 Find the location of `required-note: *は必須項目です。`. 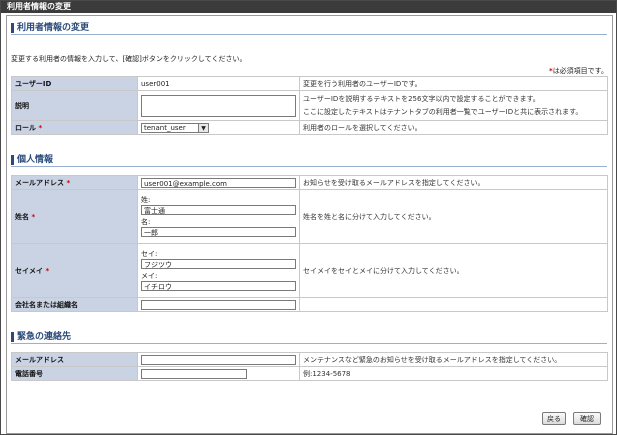

required-note: *は必須項目です。 is located at coordinates (578, 71).